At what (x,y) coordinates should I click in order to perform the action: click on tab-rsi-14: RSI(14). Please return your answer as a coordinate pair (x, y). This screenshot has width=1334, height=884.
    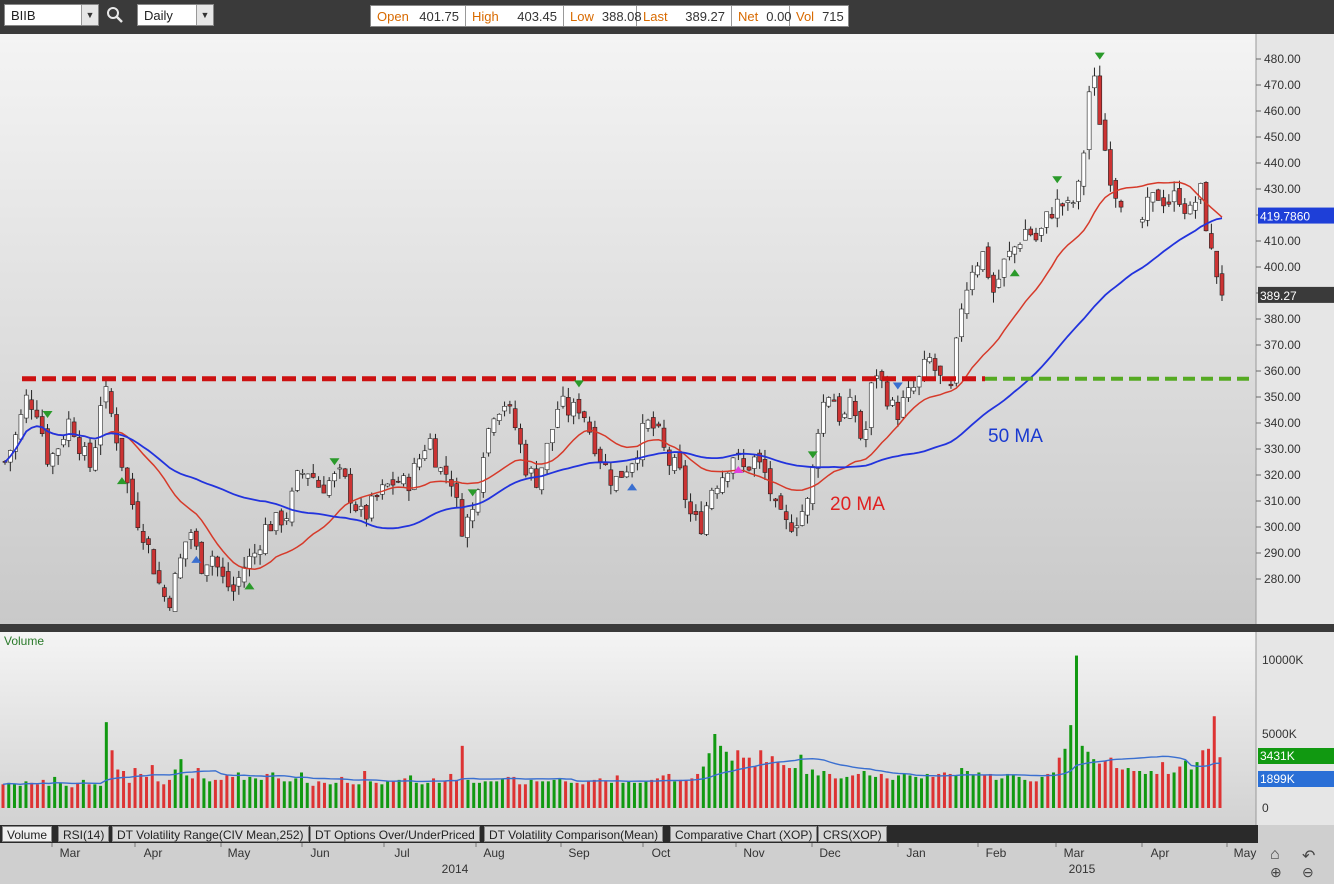
    Looking at the image, I should click on (84, 834).